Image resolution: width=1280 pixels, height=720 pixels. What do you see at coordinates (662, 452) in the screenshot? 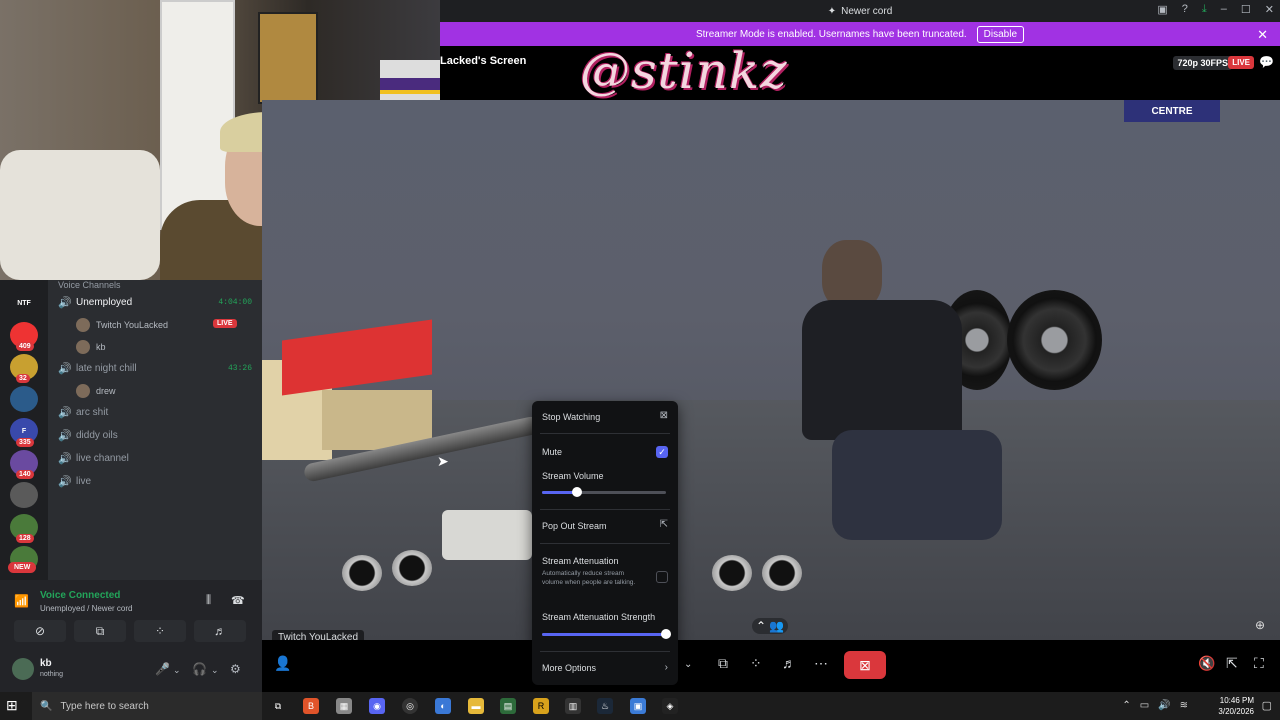
I see `mute-checkbox: ✓` at bounding box center [662, 452].